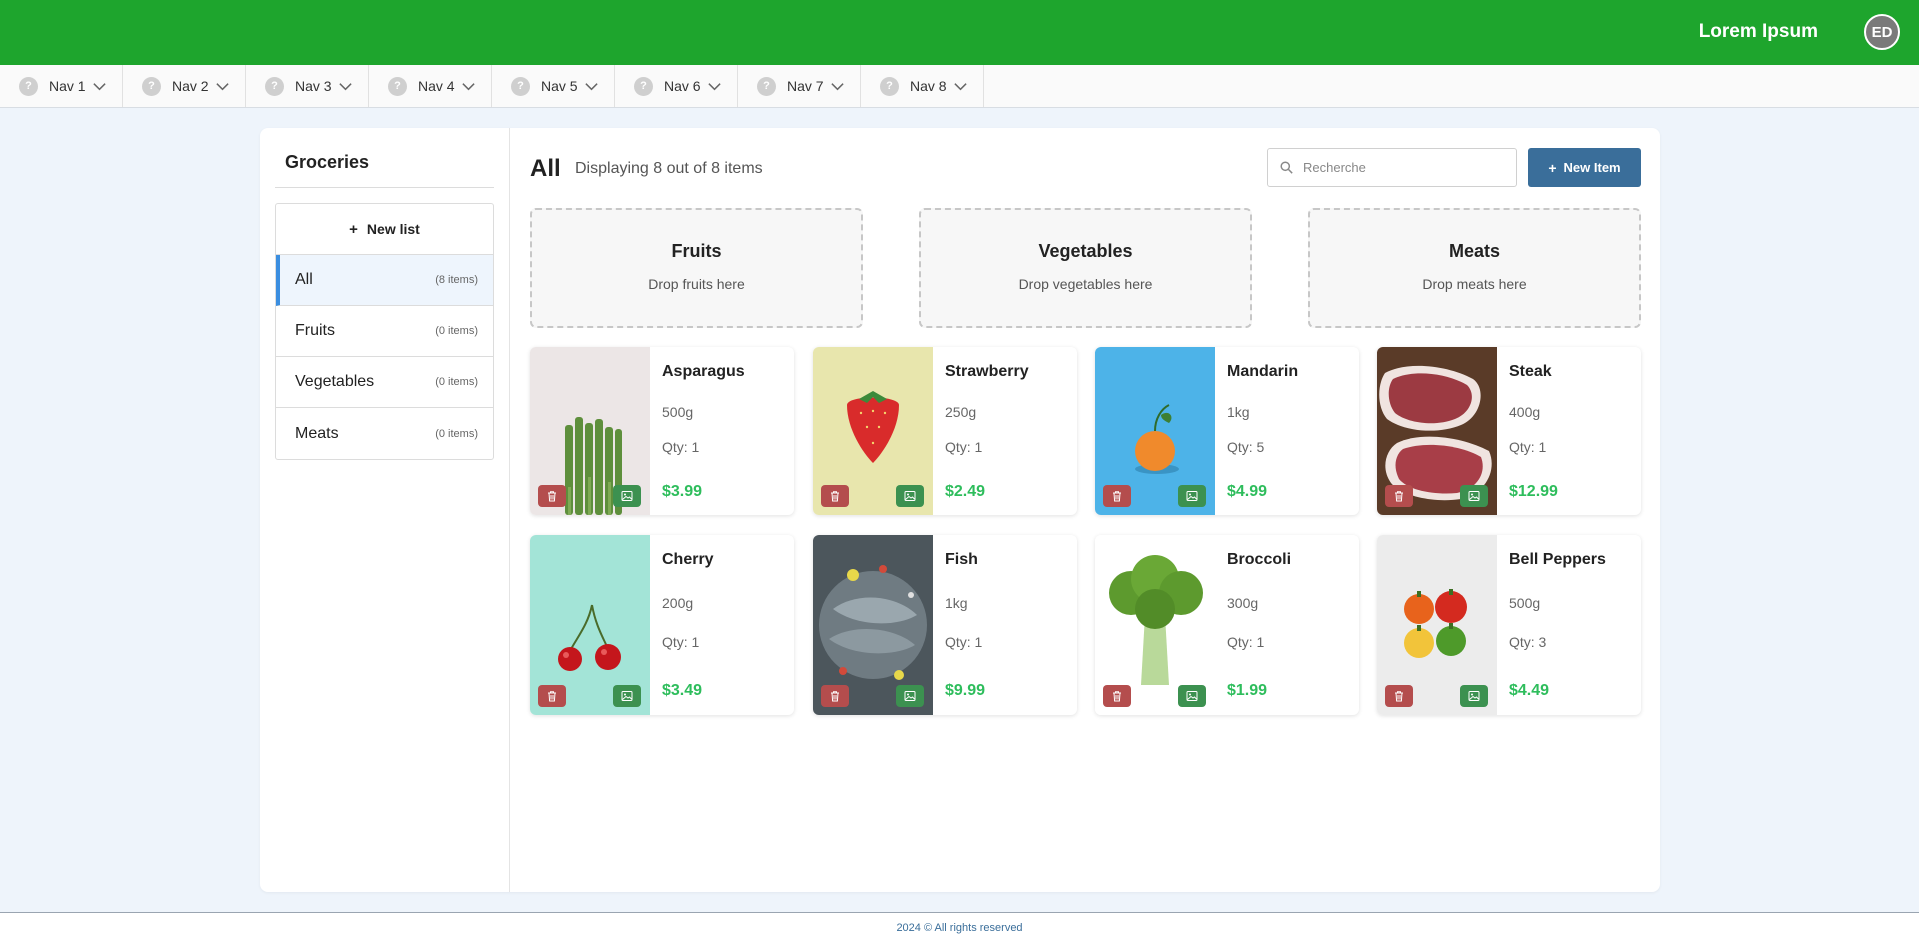 Image resolution: width=1919 pixels, height=941 pixels. What do you see at coordinates (1227, 625) in the screenshot?
I see `item-card-broccoli: Broccoli 300g Qty: 1 $1.99` at bounding box center [1227, 625].